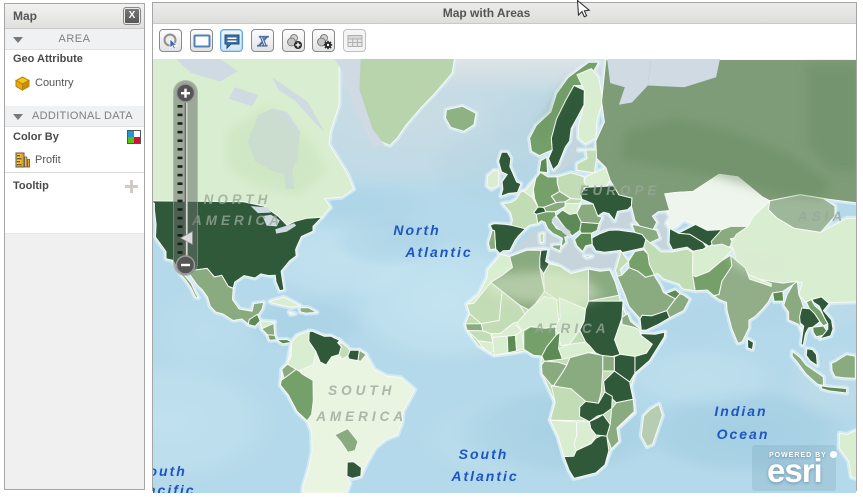 The height and width of the screenshot is (497, 863). Describe the element at coordinates (572, 328) in the screenshot. I see `svg-text: AFRICA` at that location.